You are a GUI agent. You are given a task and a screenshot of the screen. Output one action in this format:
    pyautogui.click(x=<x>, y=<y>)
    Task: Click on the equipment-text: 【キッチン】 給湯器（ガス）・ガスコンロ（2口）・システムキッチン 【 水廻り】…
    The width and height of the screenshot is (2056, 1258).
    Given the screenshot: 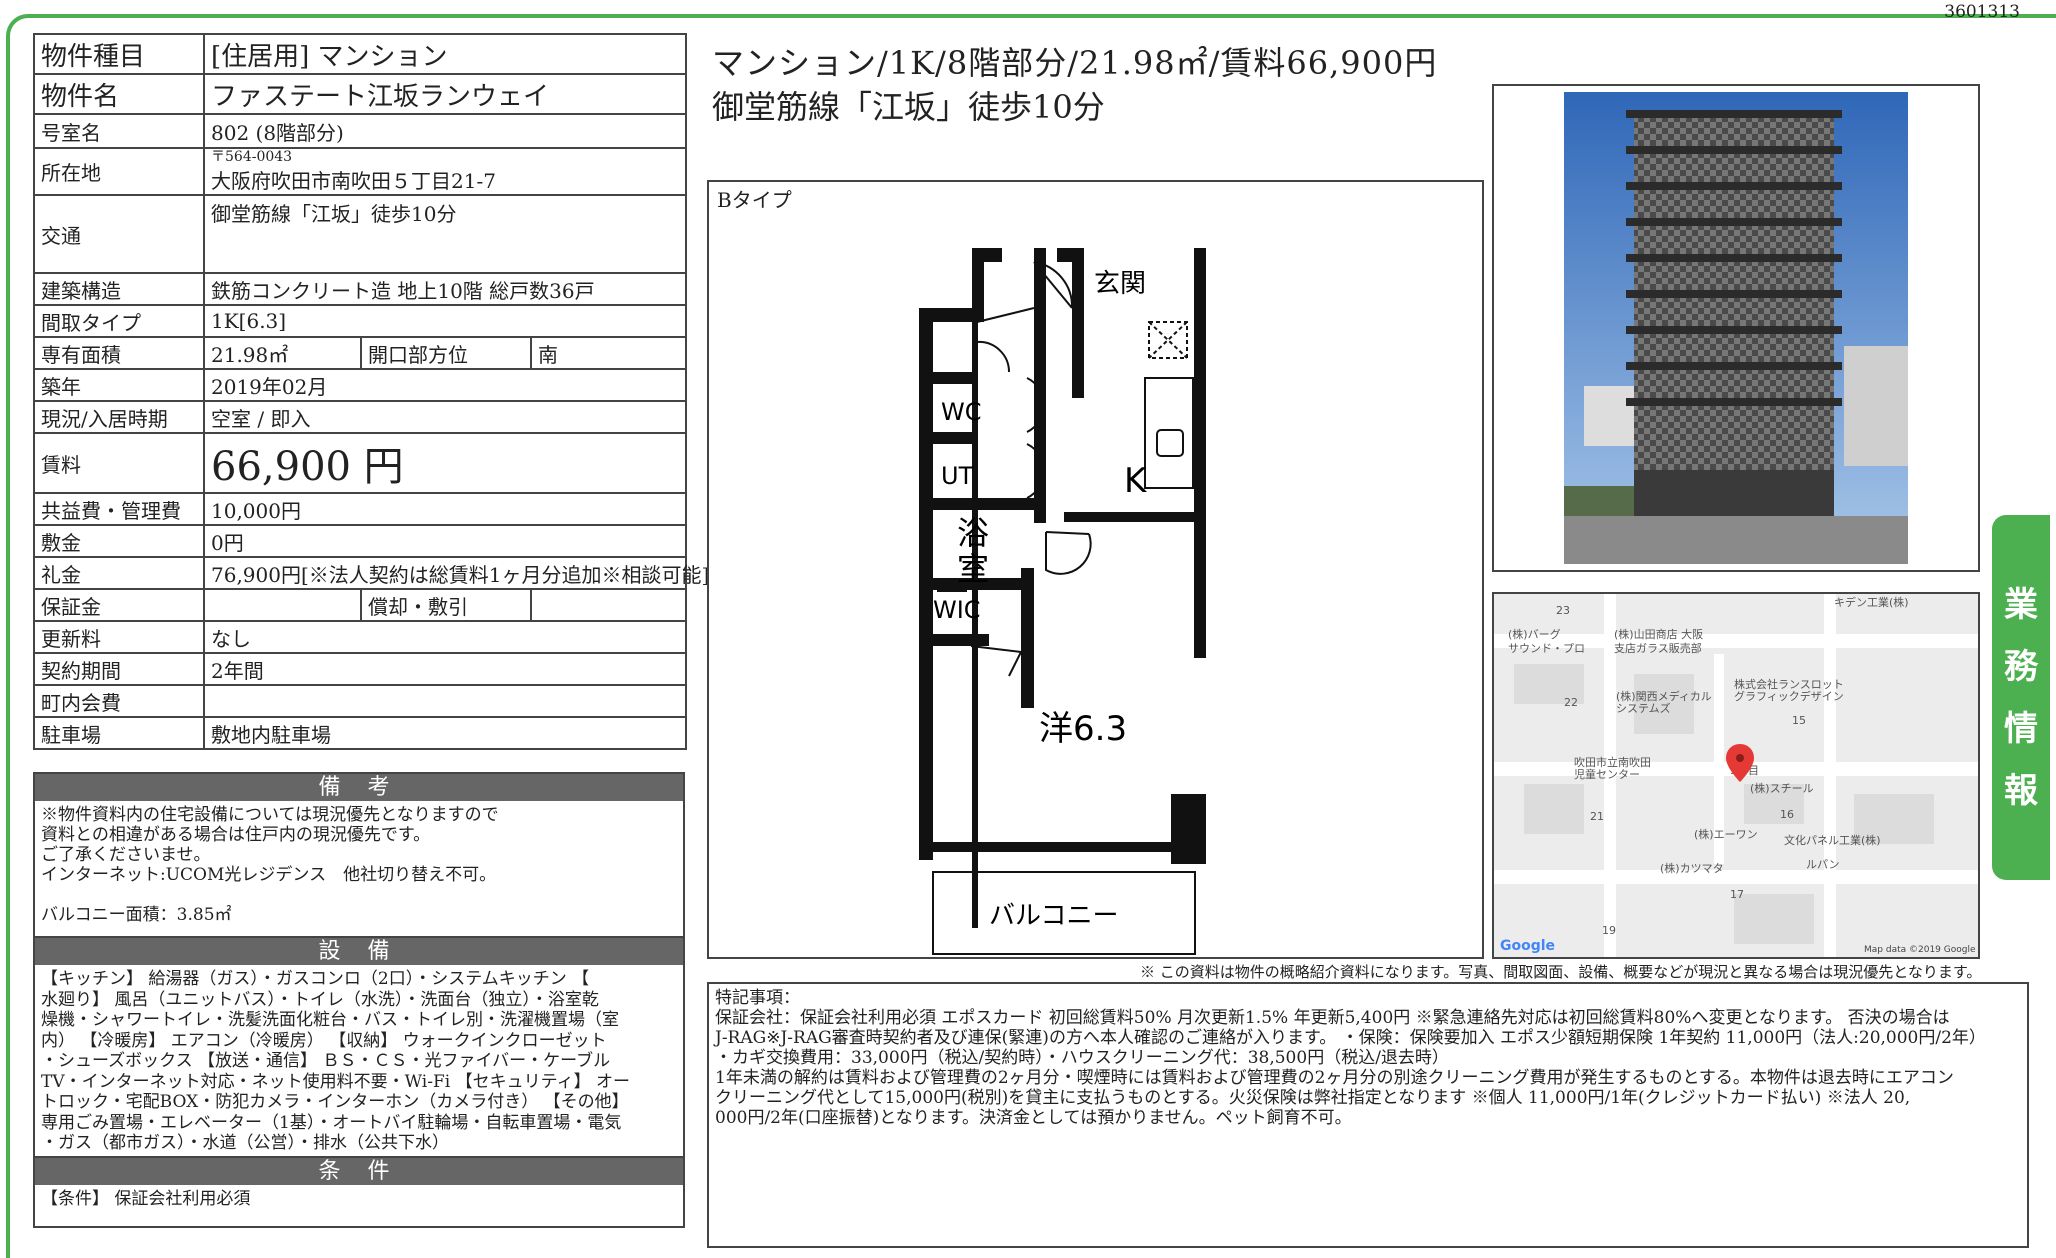 What is the action you would take?
    pyautogui.click(x=335, y=1061)
    